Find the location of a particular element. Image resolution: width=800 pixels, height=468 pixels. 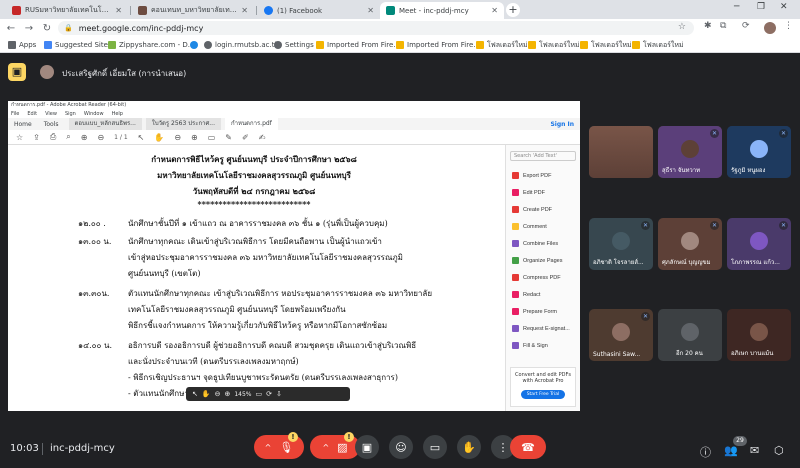

extensions-icon: ✱ is located at coordinates (708, 26).